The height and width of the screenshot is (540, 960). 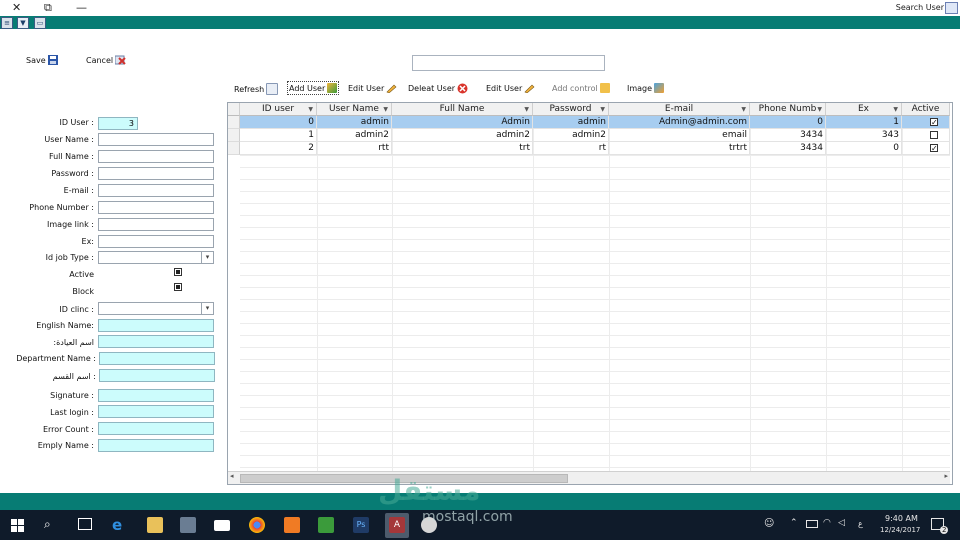 I want to click on cell-email: trtrt, so click(x=679, y=148).